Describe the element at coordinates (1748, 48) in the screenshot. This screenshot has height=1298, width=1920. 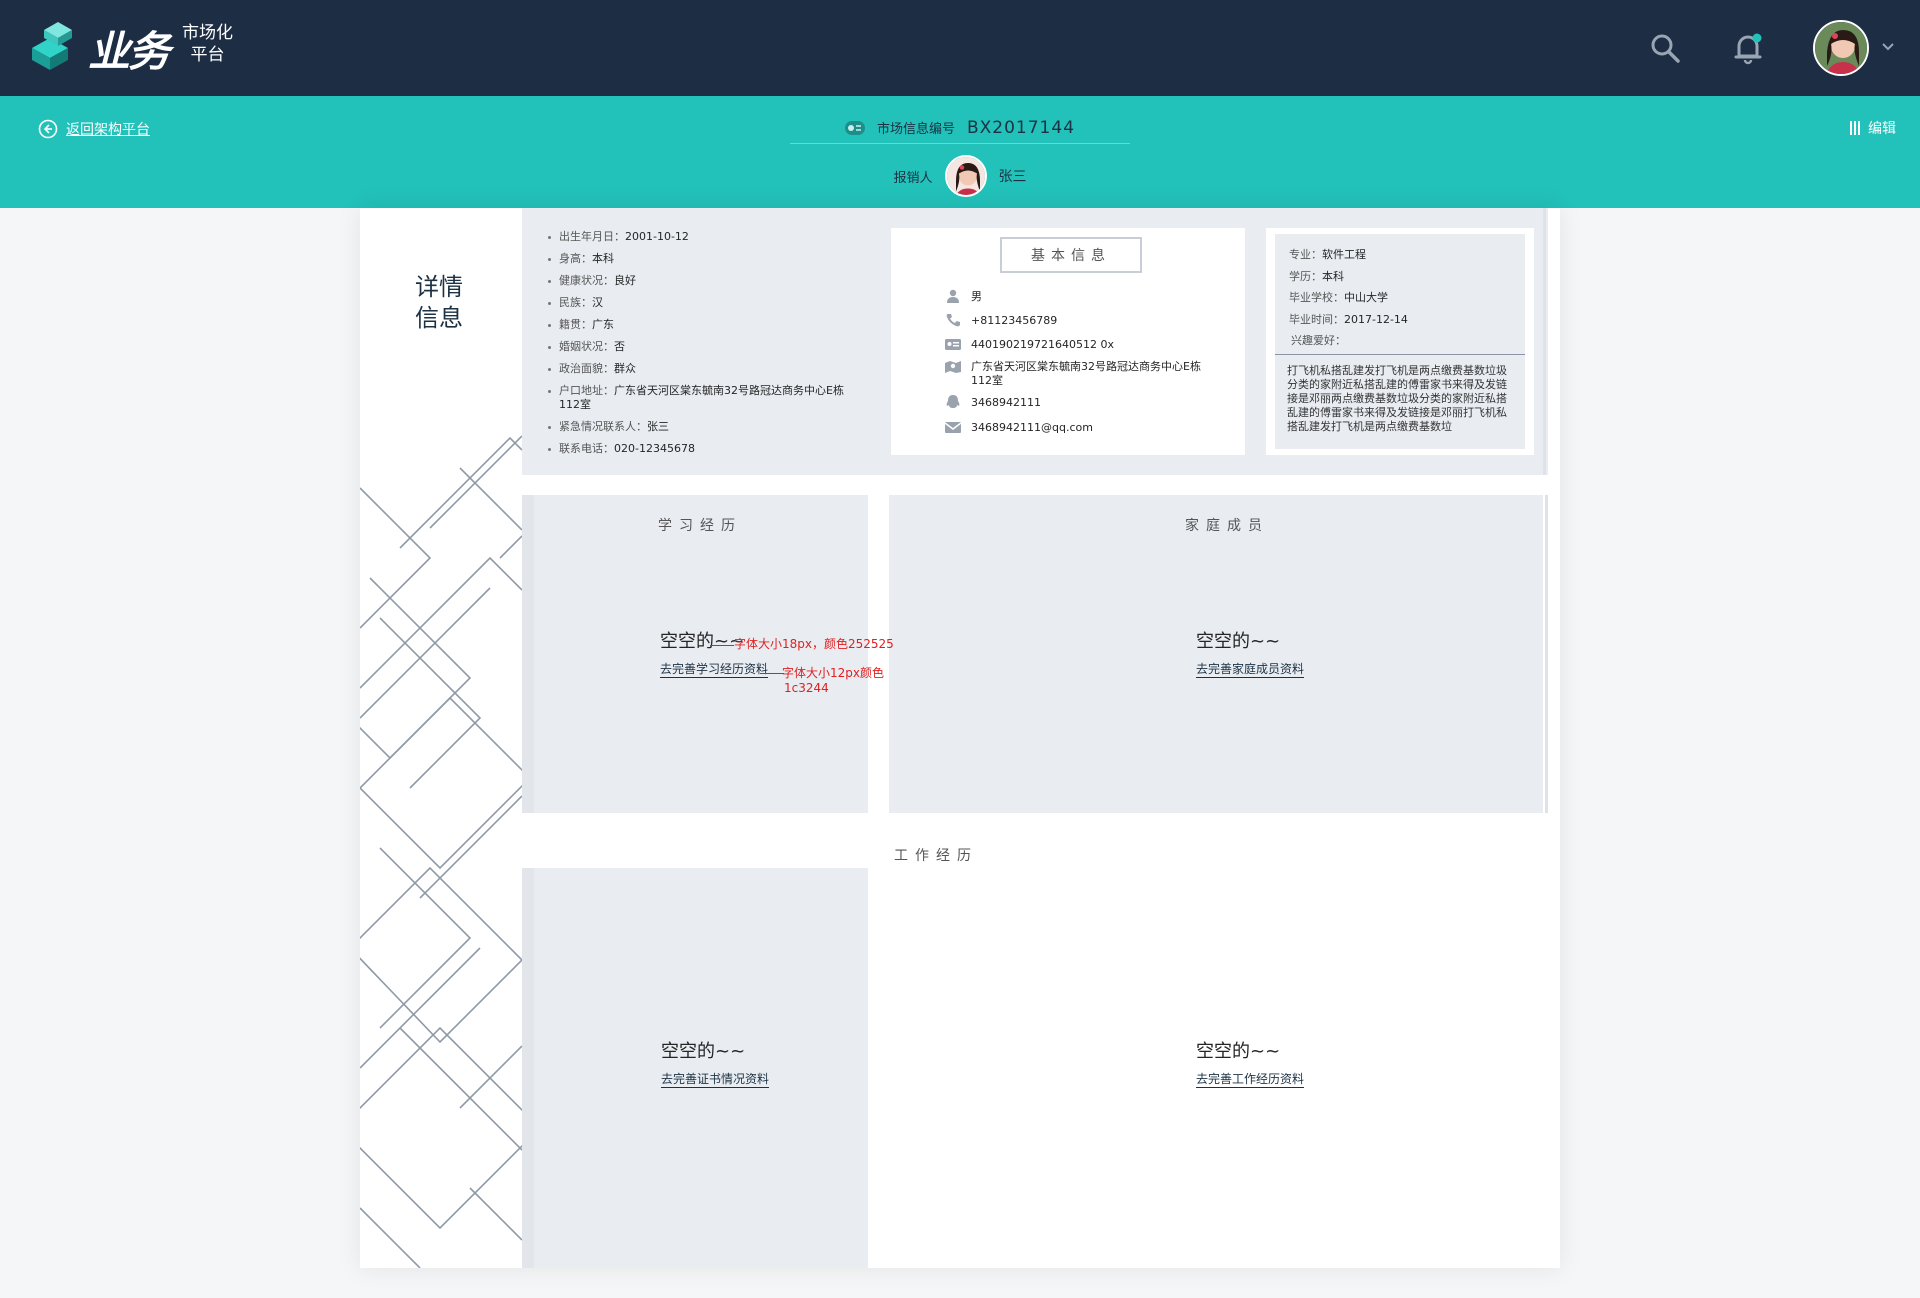
I see `bell-icon` at that location.